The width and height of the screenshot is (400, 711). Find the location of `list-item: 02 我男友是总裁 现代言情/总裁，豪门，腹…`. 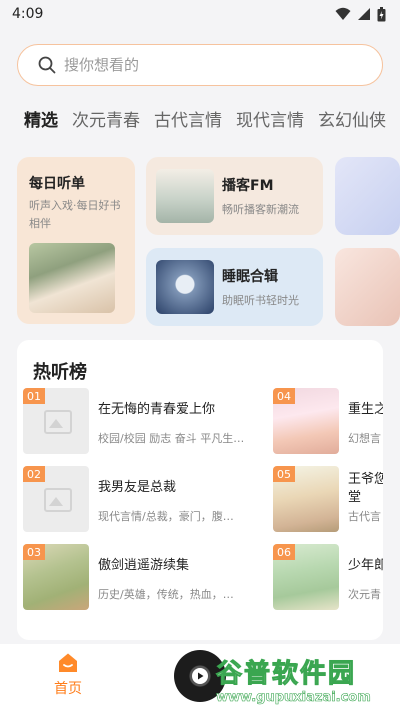

list-item: 02 我男友是总裁 现代言情/总裁，豪门，腹… is located at coordinates (143, 501).